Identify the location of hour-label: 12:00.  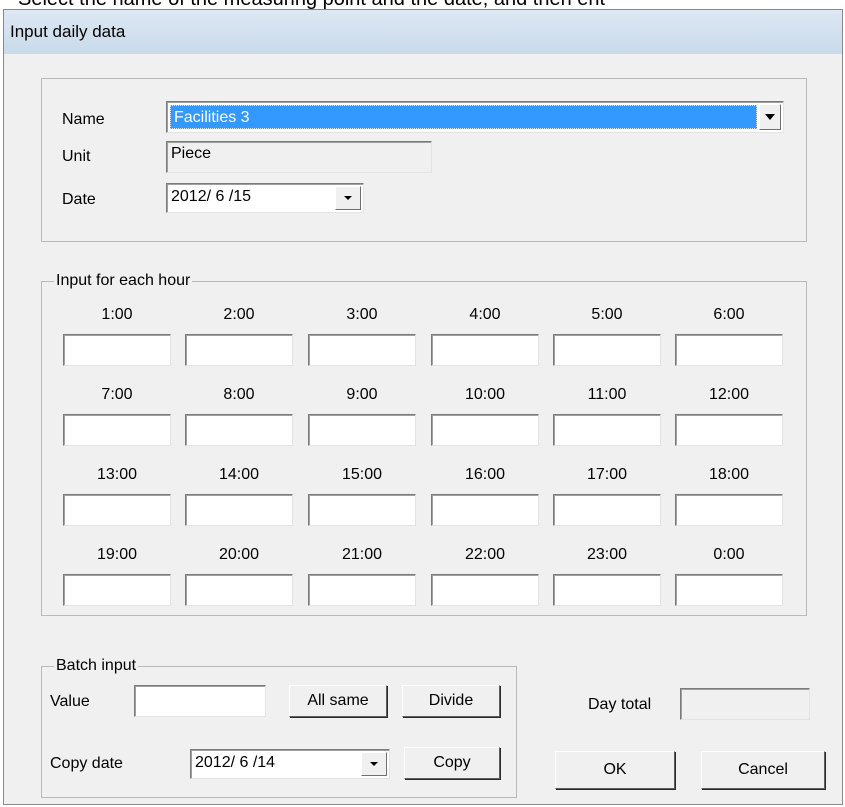
(729, 394).